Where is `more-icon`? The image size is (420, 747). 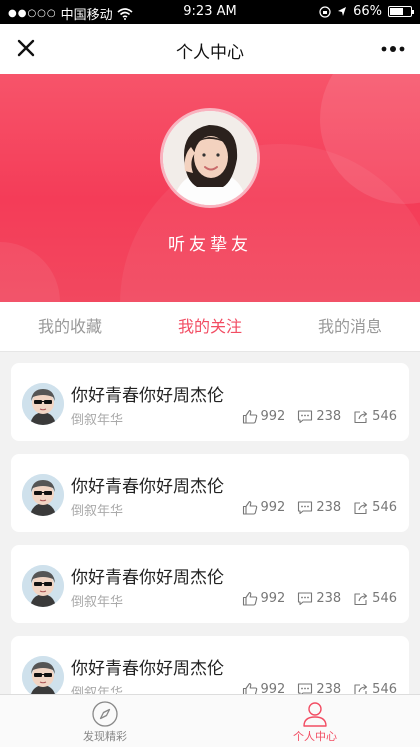 more-icon is located at coordinates (393, 49).